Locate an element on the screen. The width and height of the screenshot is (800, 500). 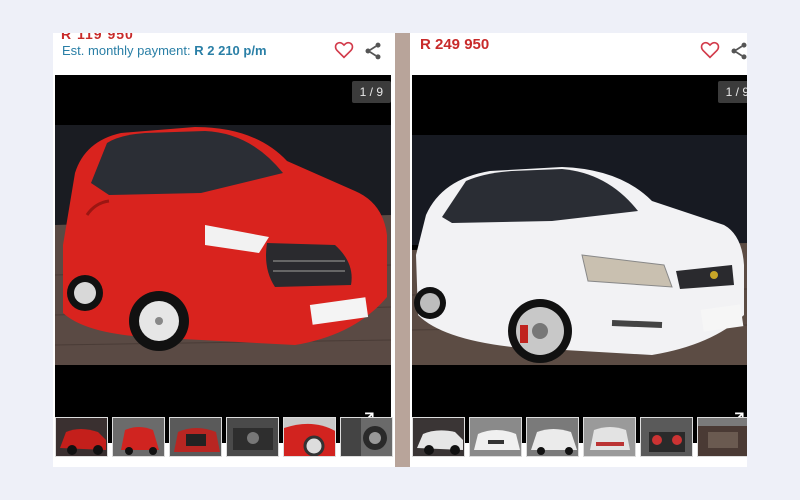
monthly-payment-amount: R 2 210 p/m is located at coordinates (230, 50).